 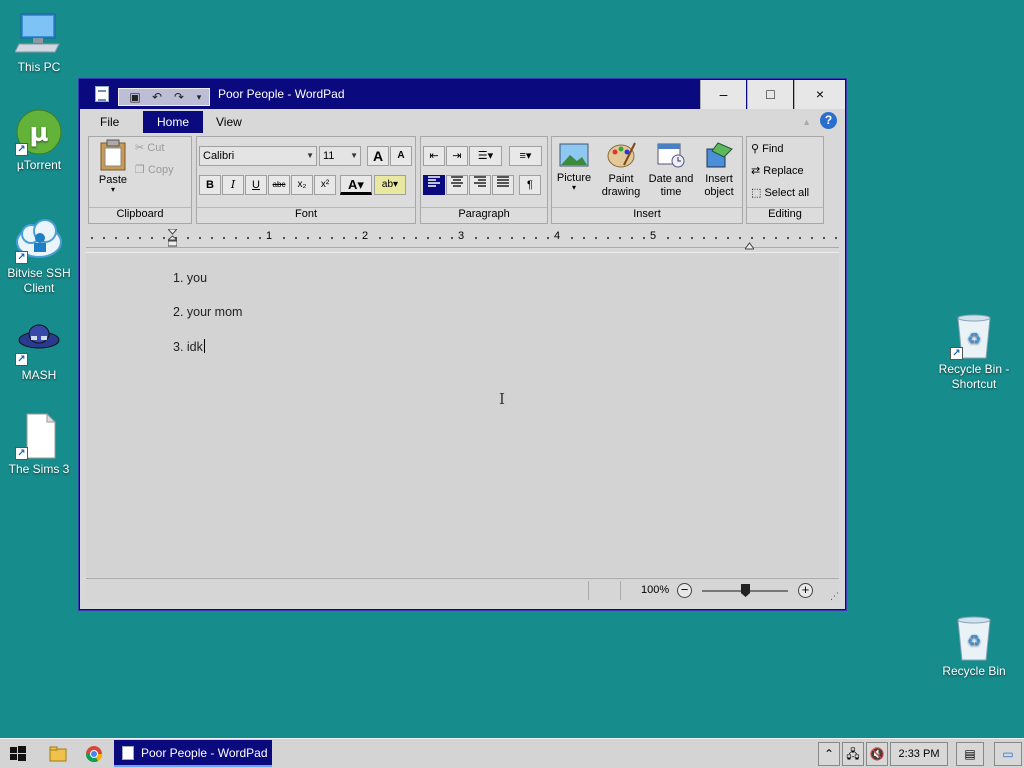 I want to click on justify-button, so click(x=503, y=185).